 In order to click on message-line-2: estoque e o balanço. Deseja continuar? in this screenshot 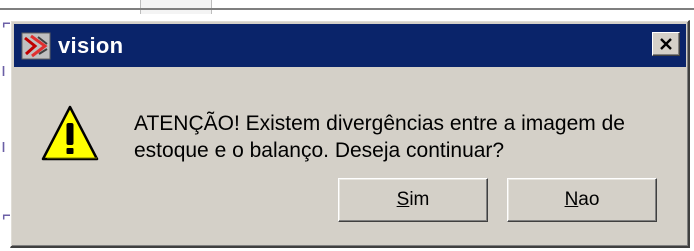, I will do `click(319, 150)`.